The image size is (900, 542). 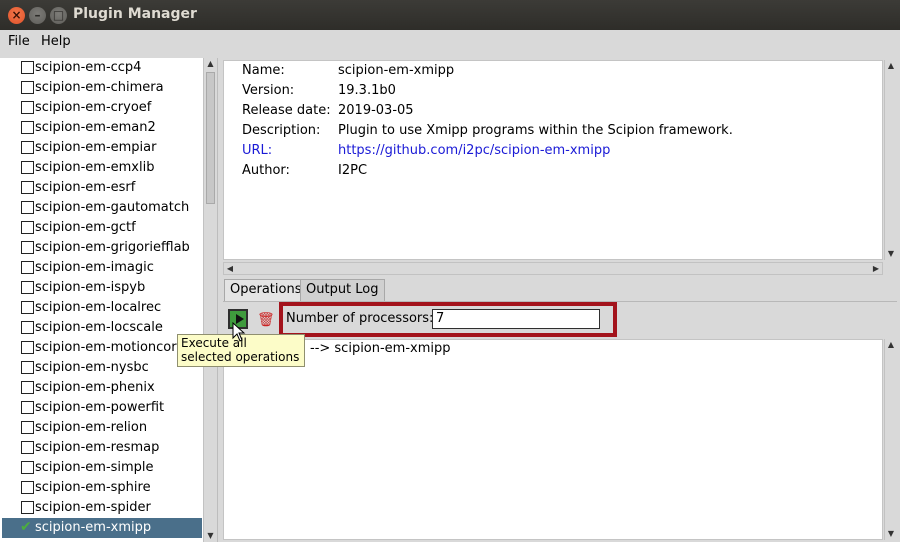 I want to click on plugin-label: scipion-em-emxlib, so click(x=95, y=167).